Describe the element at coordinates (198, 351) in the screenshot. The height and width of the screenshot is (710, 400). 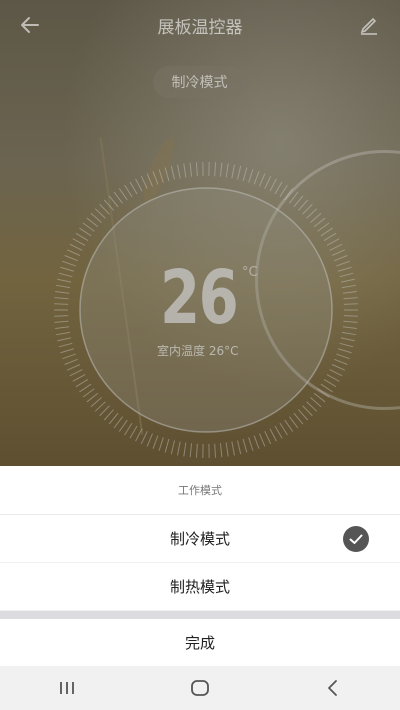
I see `indoor-temperature: 室内温度 26°C` at that location.